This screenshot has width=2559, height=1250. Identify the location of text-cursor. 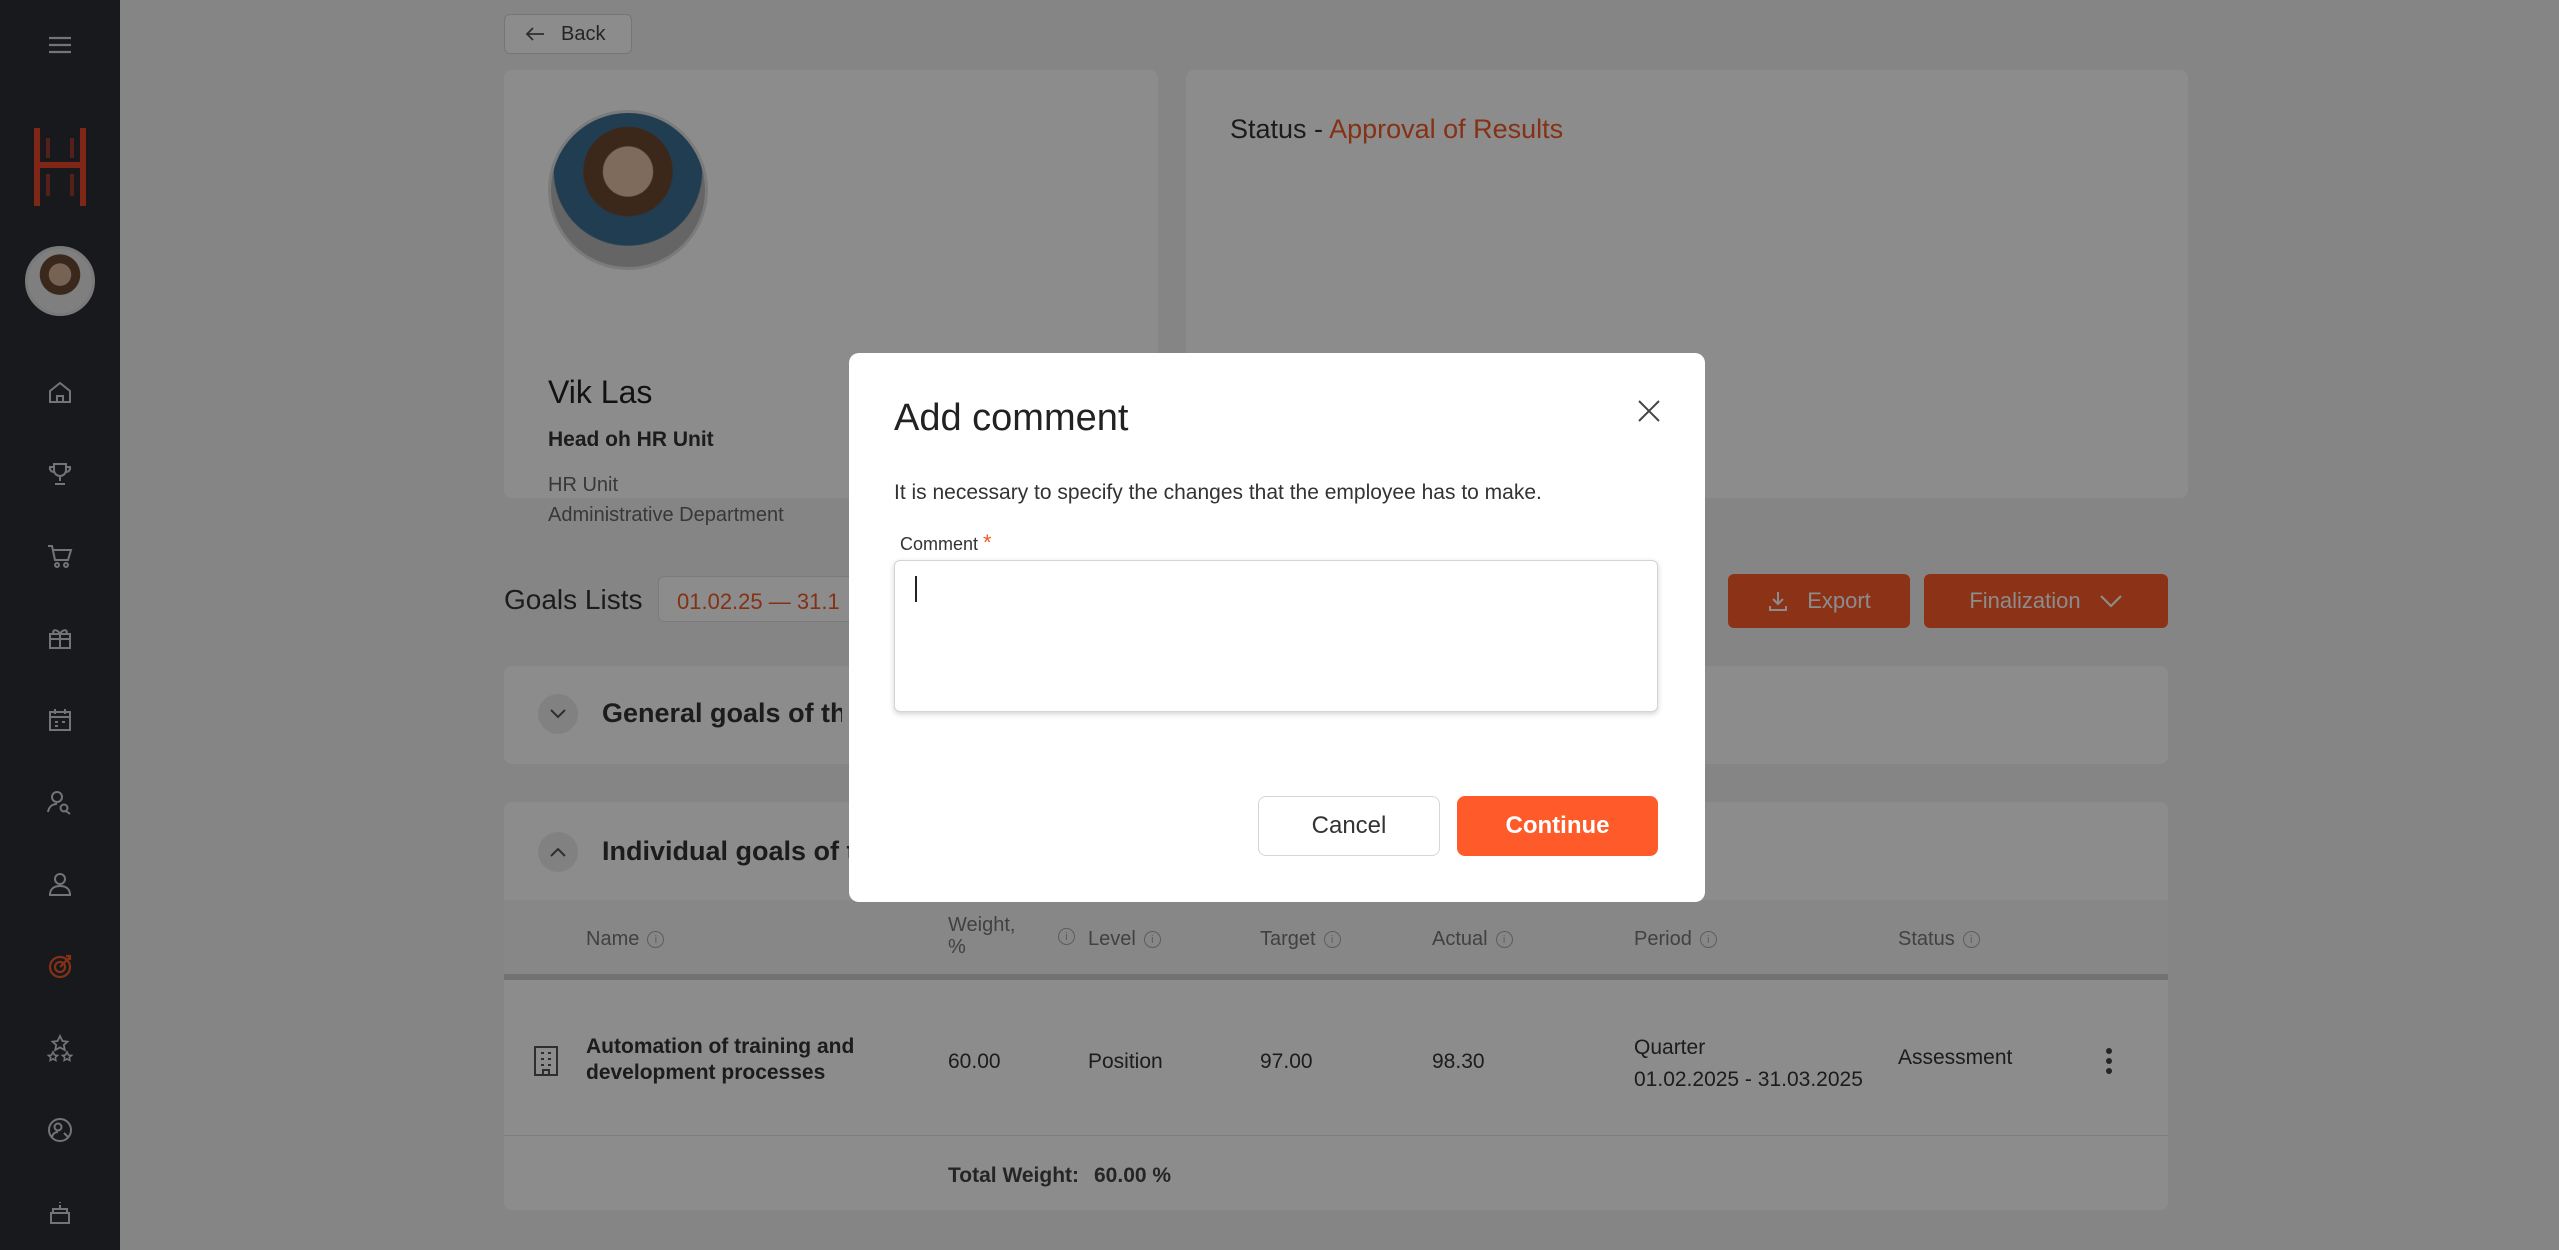
(916, 589).